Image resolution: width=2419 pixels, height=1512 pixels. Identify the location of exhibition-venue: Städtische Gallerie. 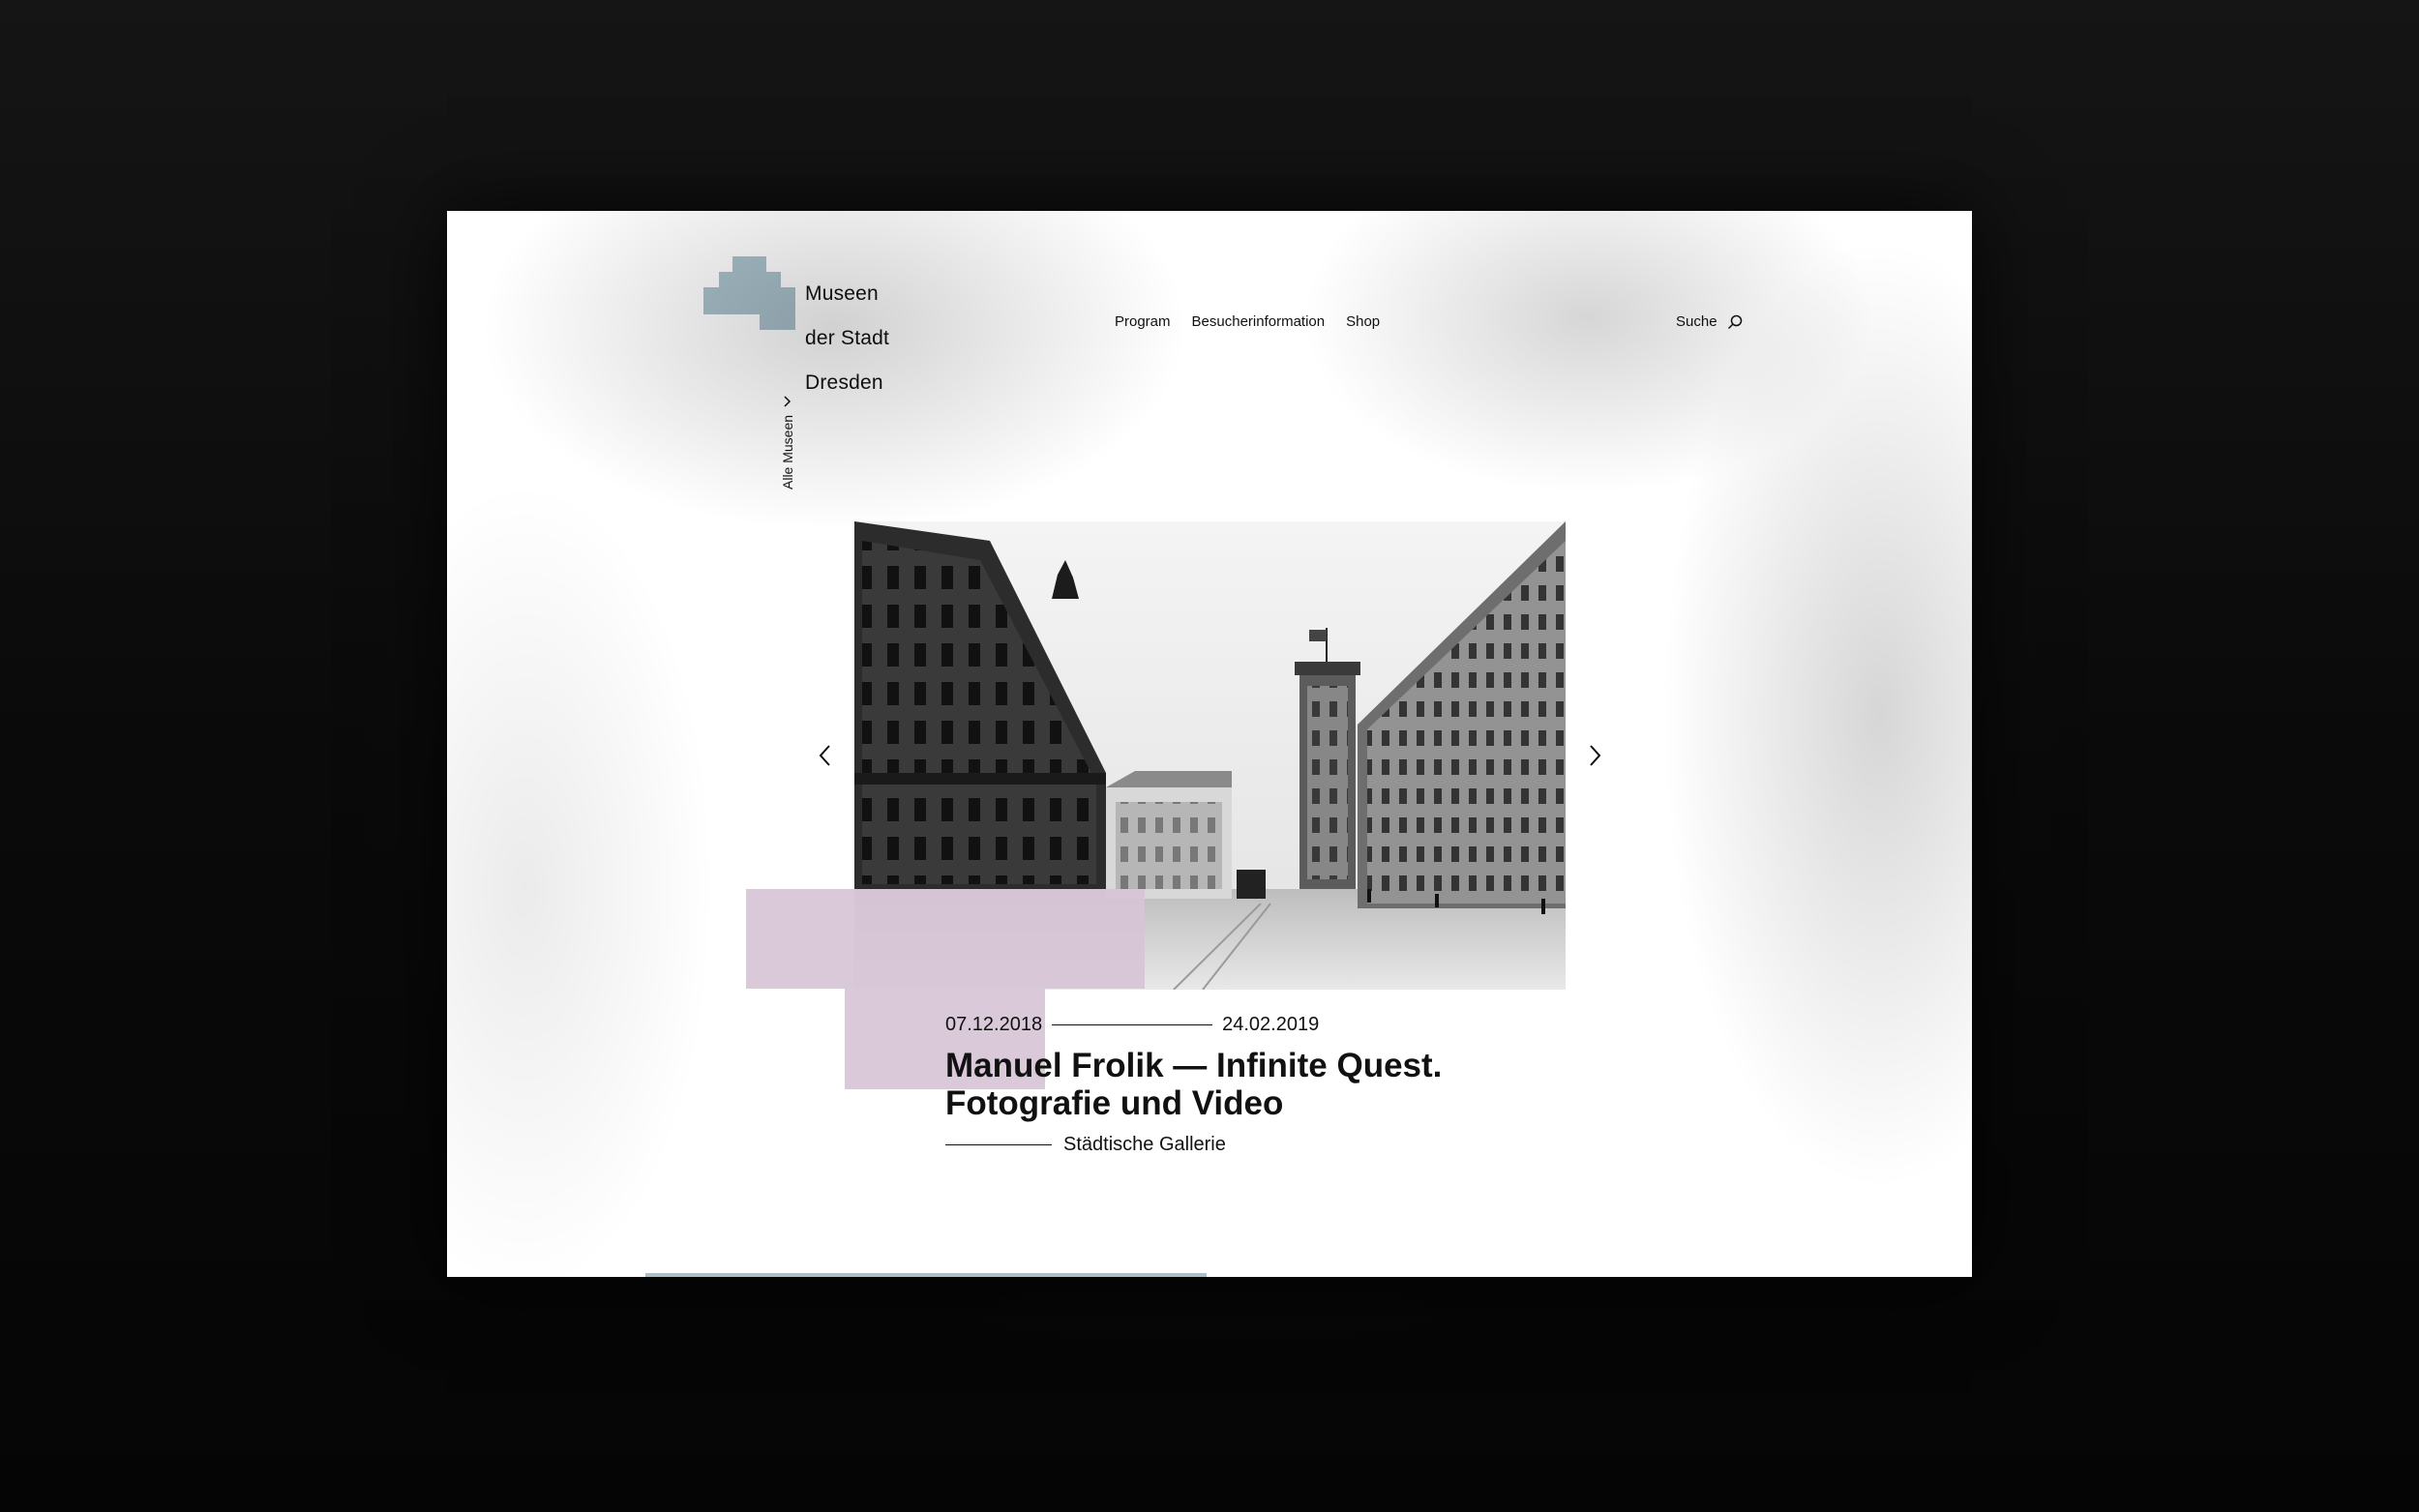
(1085, 1145).